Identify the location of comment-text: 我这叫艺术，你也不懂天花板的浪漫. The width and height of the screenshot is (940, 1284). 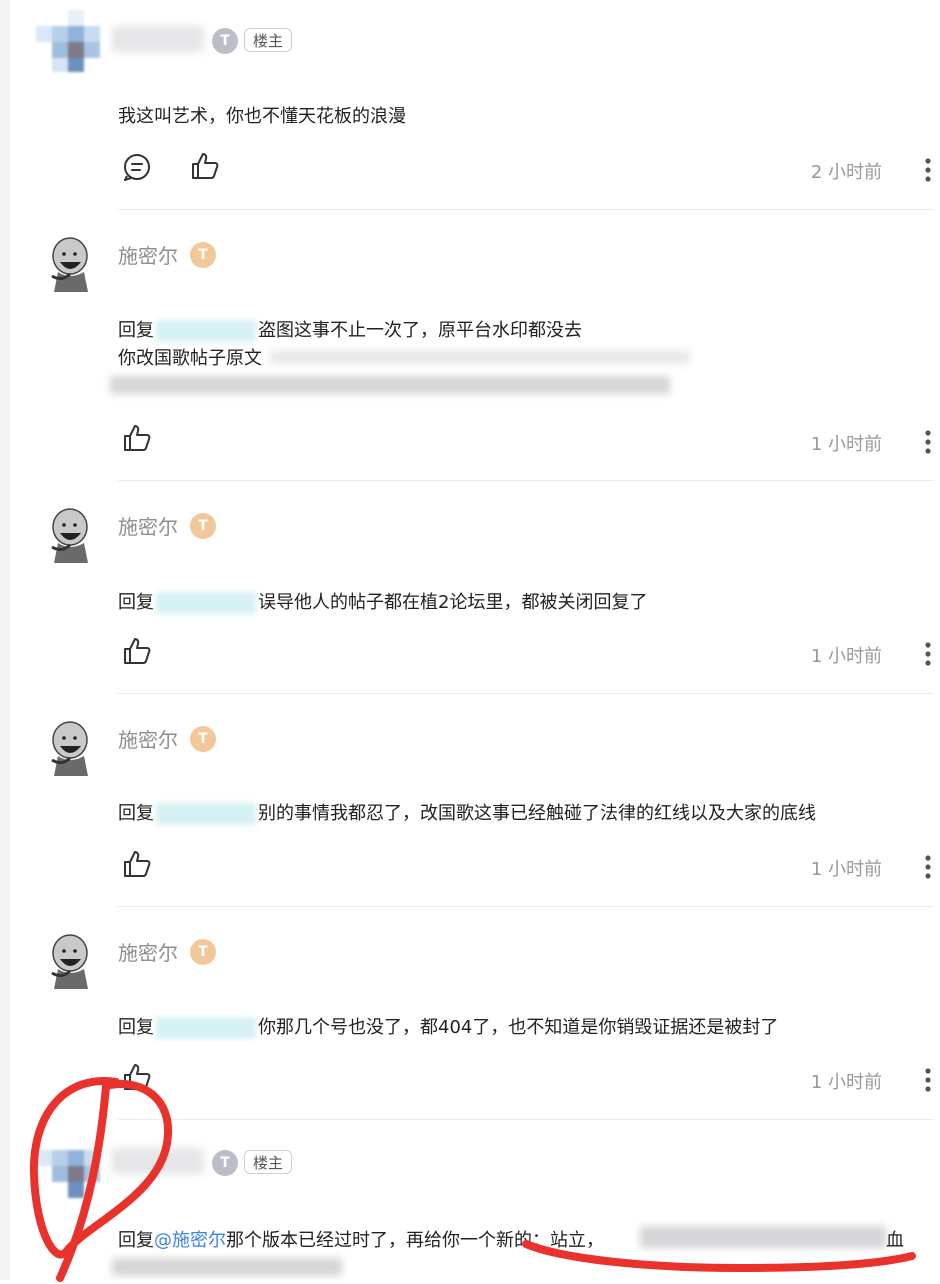
(262, 116).